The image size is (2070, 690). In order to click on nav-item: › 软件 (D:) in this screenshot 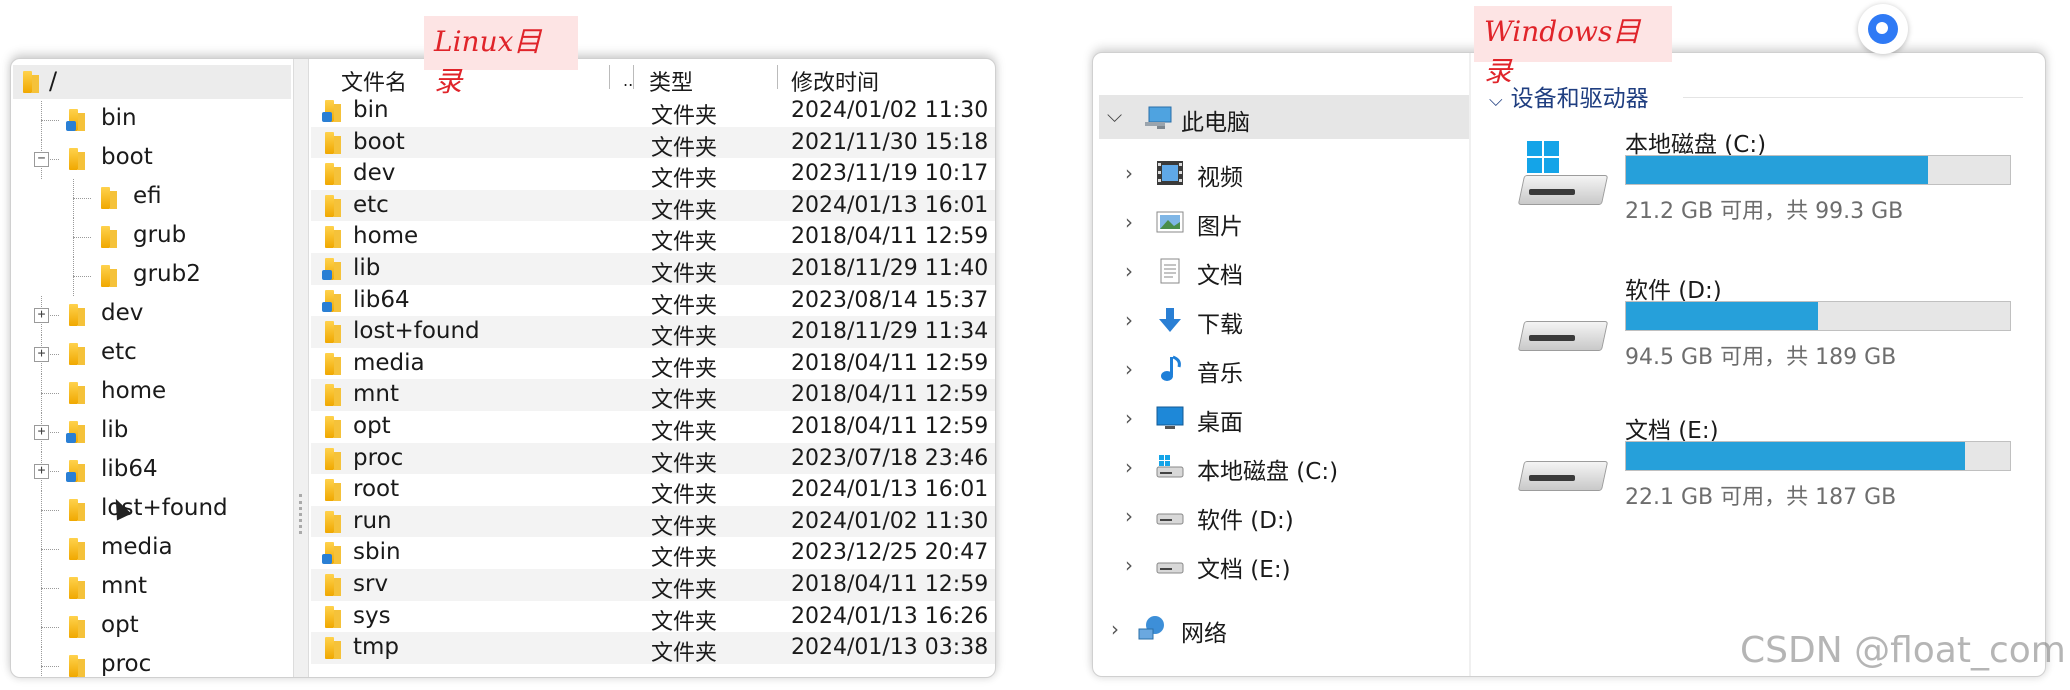, I will do `click(1278, 516)`.